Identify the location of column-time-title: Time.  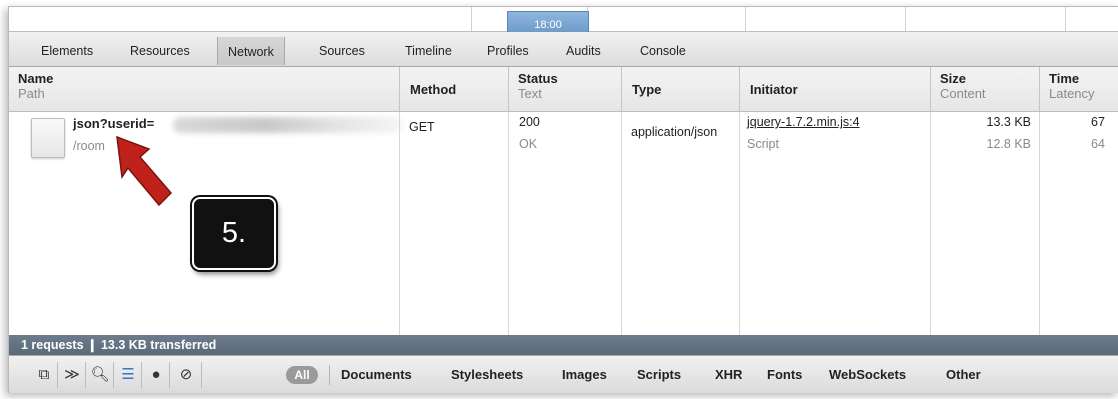
(1064, 78).